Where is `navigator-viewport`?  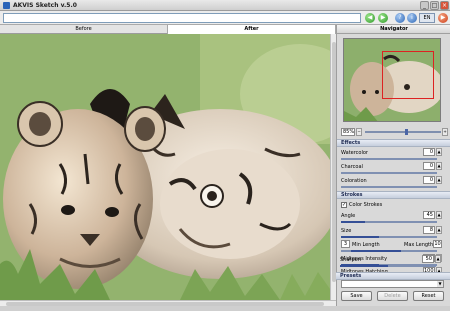
navigator-viewport is located at coordinates (408, 75).